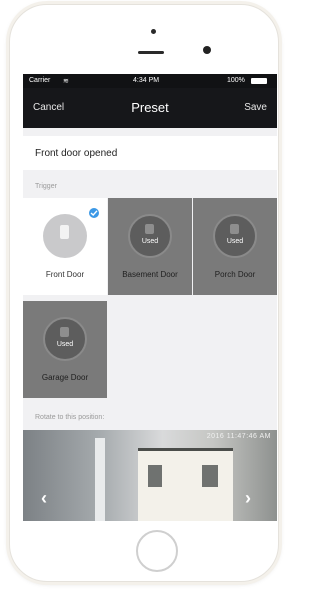 The height and width of the screenshot is (589, 320). What do you see at coordinates (153, 31) in the screenshot?
I see `sensor-dot` at bounding box center [153, 31].